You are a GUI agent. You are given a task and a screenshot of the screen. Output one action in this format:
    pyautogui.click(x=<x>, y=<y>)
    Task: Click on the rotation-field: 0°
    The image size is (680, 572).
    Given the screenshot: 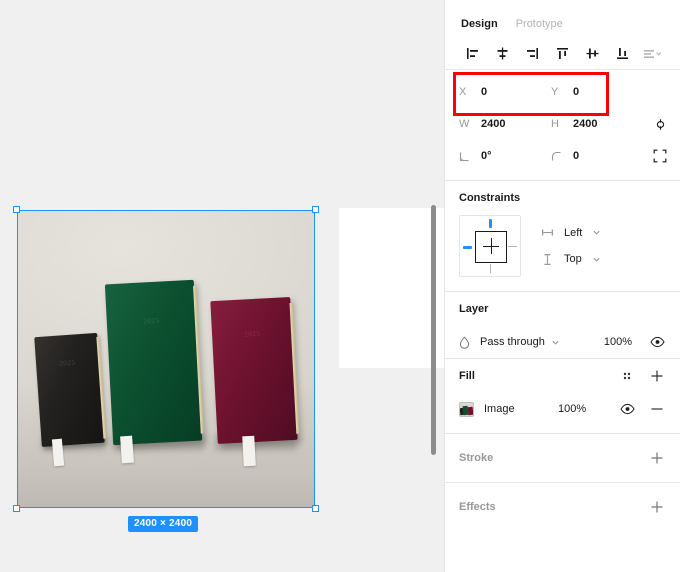 What is the action you would take?
    pyautogui.click(x=505, y=156)
    